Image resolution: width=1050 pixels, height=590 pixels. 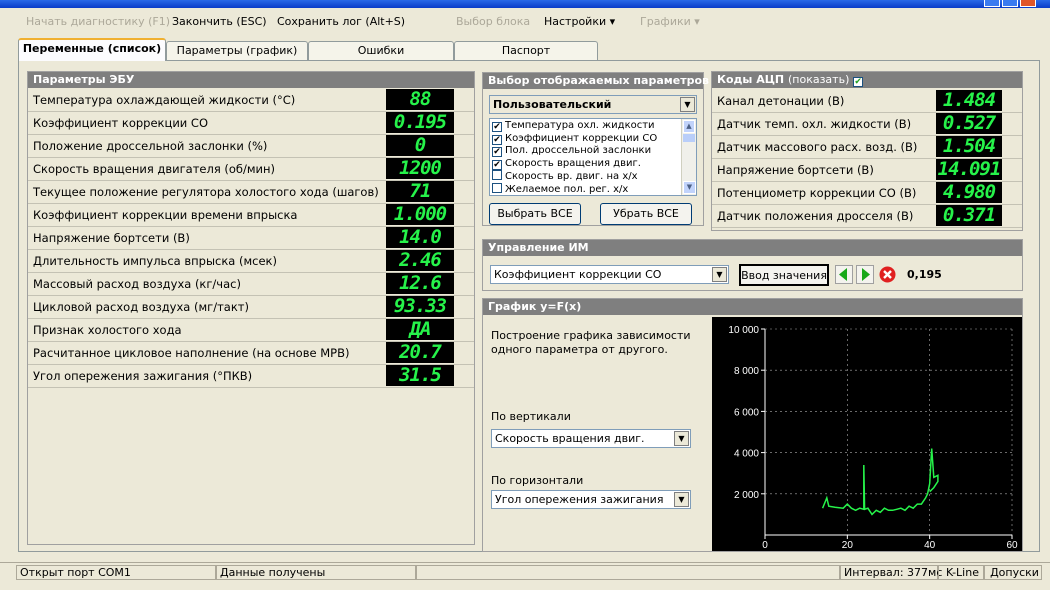 What do you see at coordinates (930, 545) in the screenshot?
I see `x-tick-label: 40` at bounding box center [930, 545].